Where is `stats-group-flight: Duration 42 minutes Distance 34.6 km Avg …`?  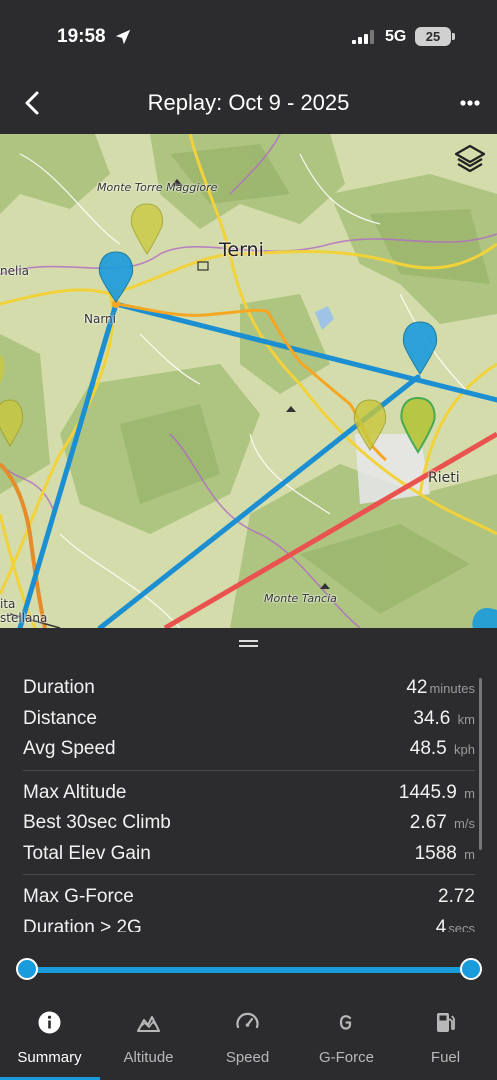 stats-group-flight: Duration 42 minutes Distance 34.6 km Avg … is located at coordinates (249, 720).